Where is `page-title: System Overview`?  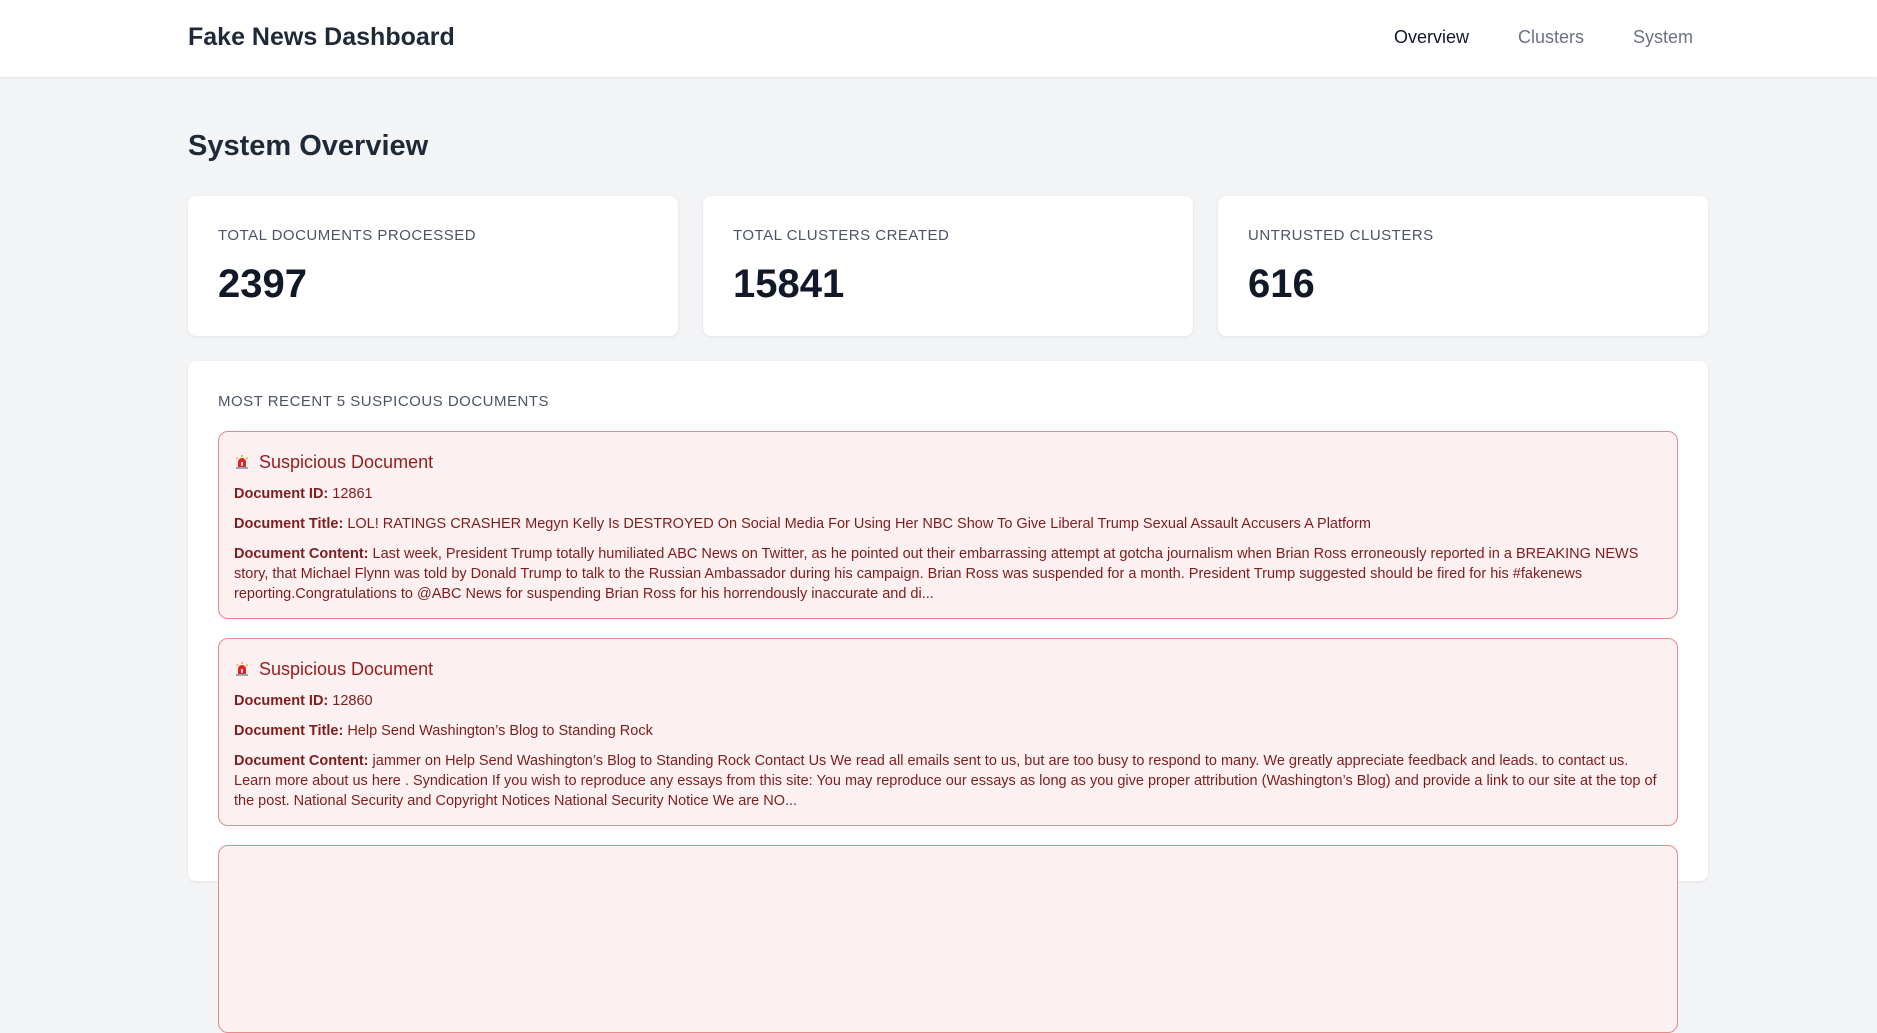
page-title: System Overview is located at coordinates (308, 146).